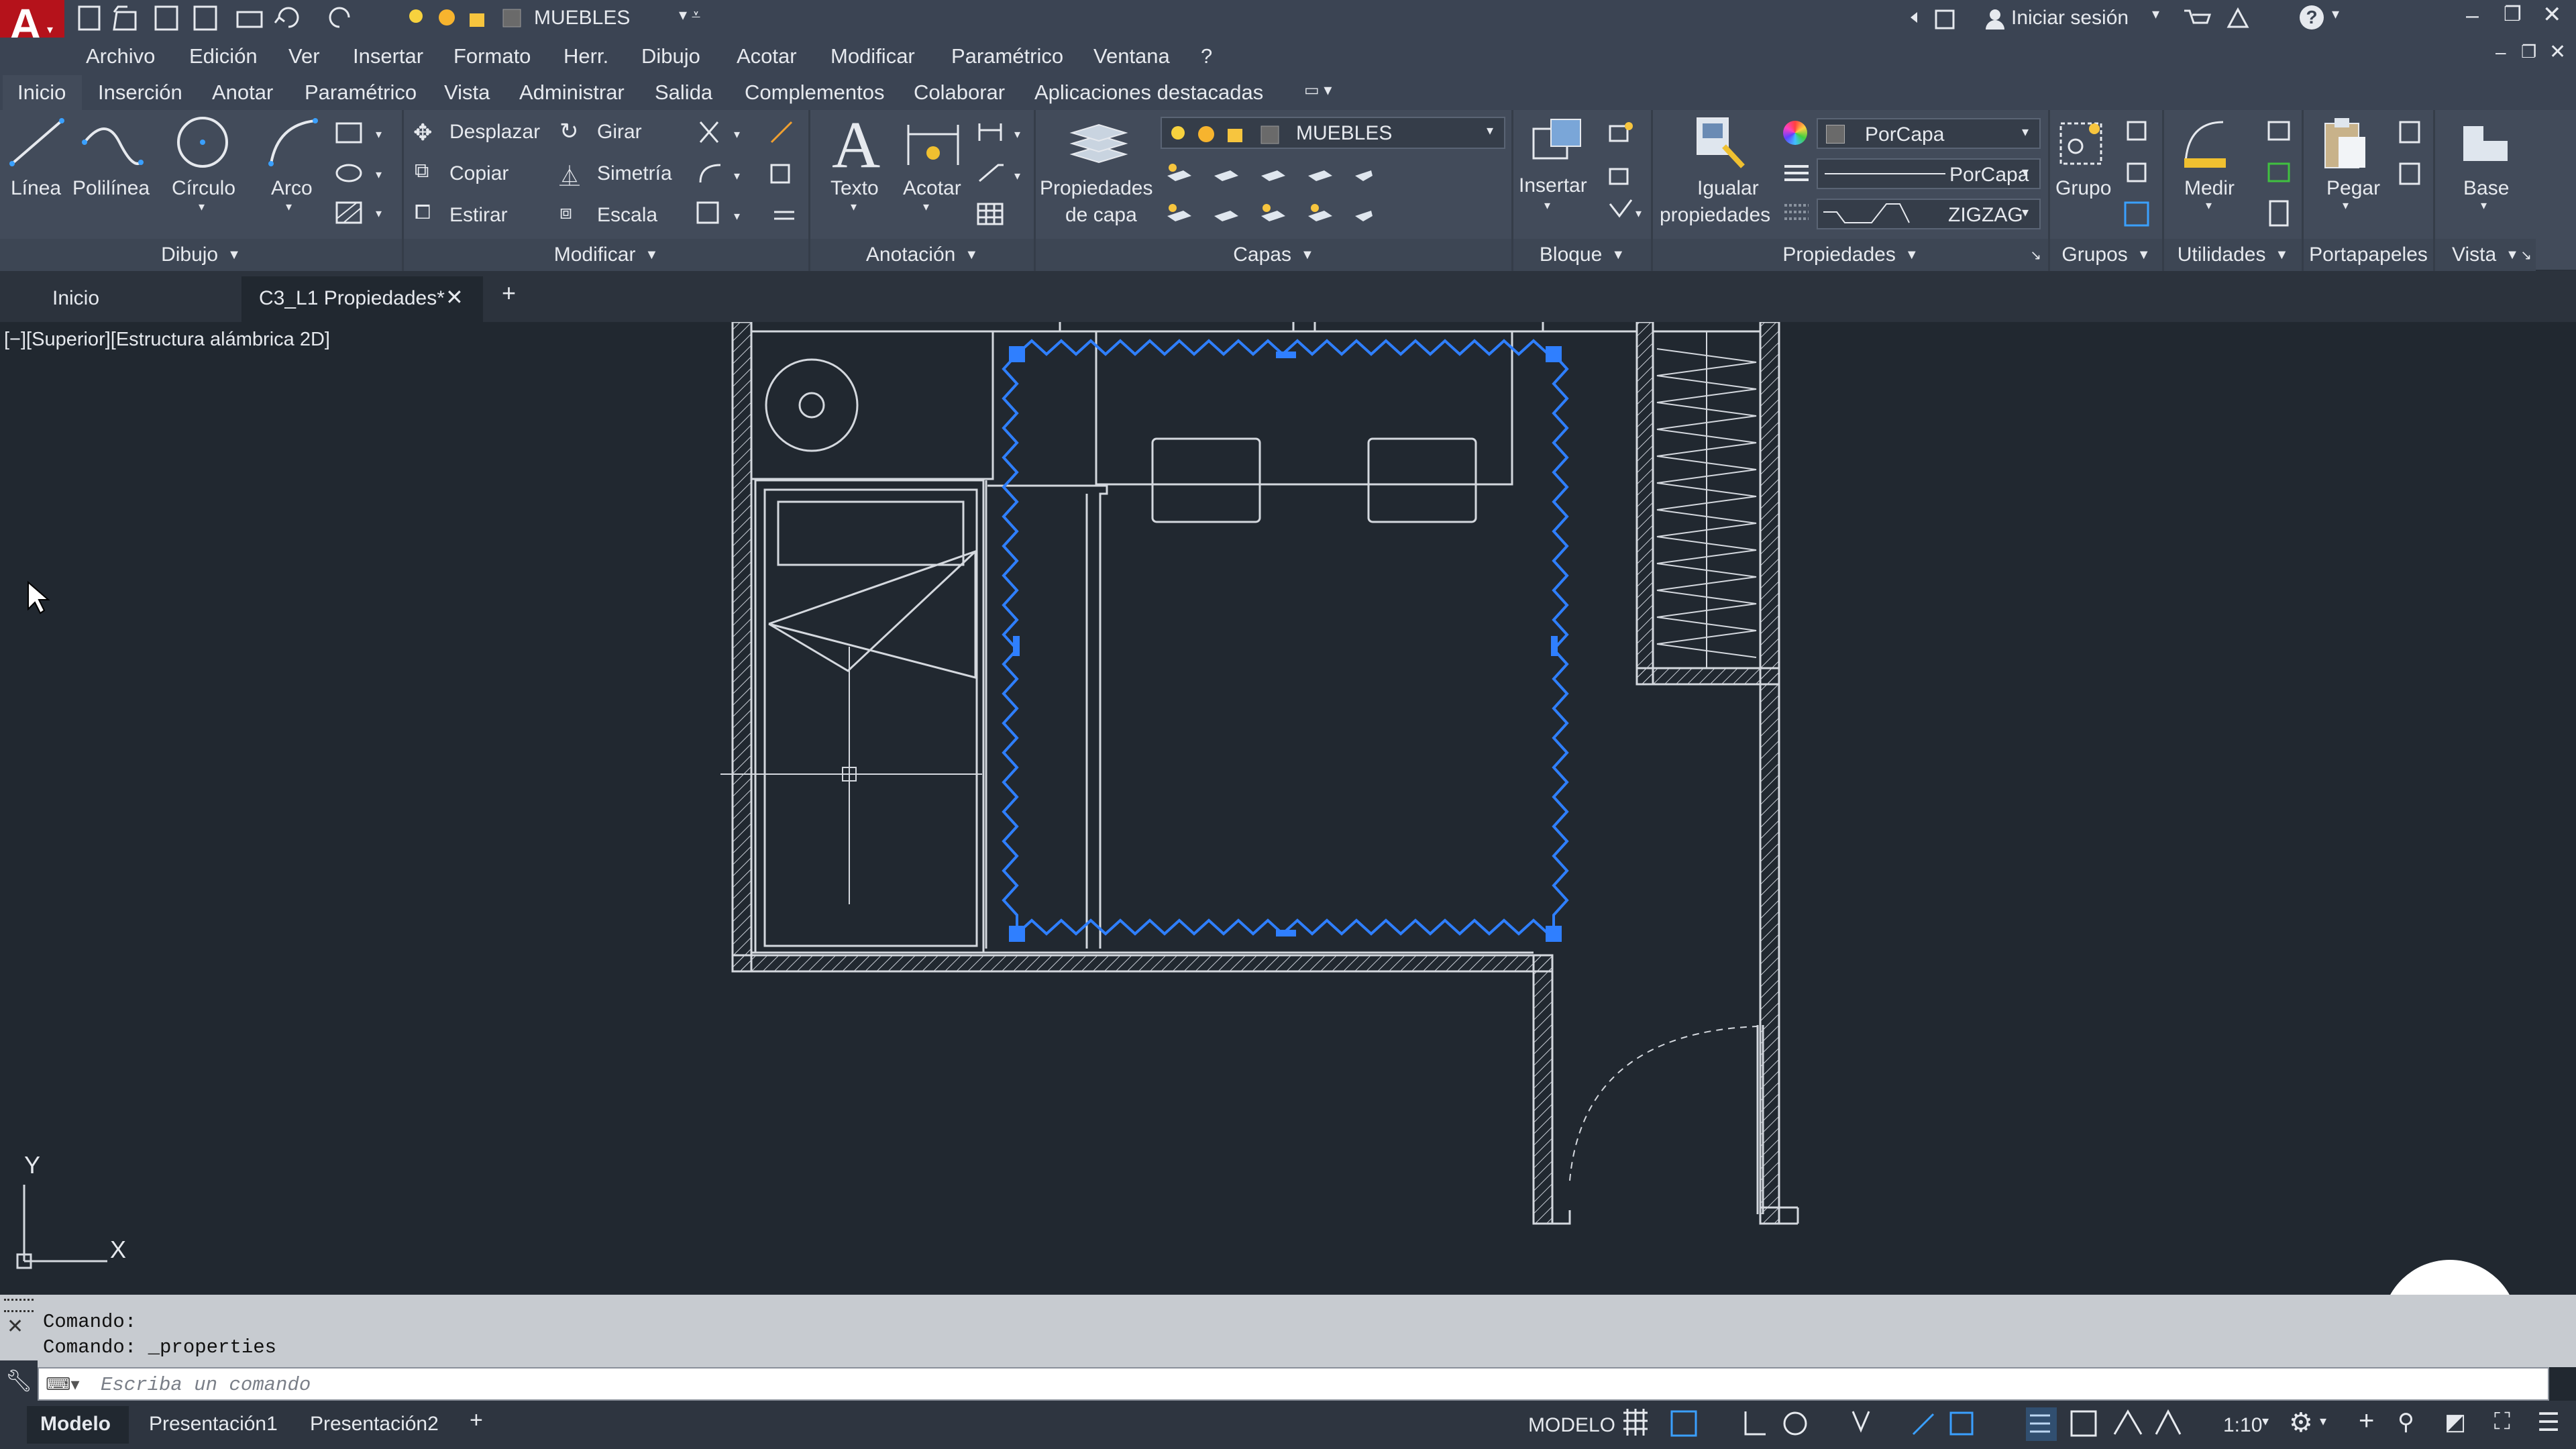  I want to click on insert-button: Insertar, so click(1553, 185).